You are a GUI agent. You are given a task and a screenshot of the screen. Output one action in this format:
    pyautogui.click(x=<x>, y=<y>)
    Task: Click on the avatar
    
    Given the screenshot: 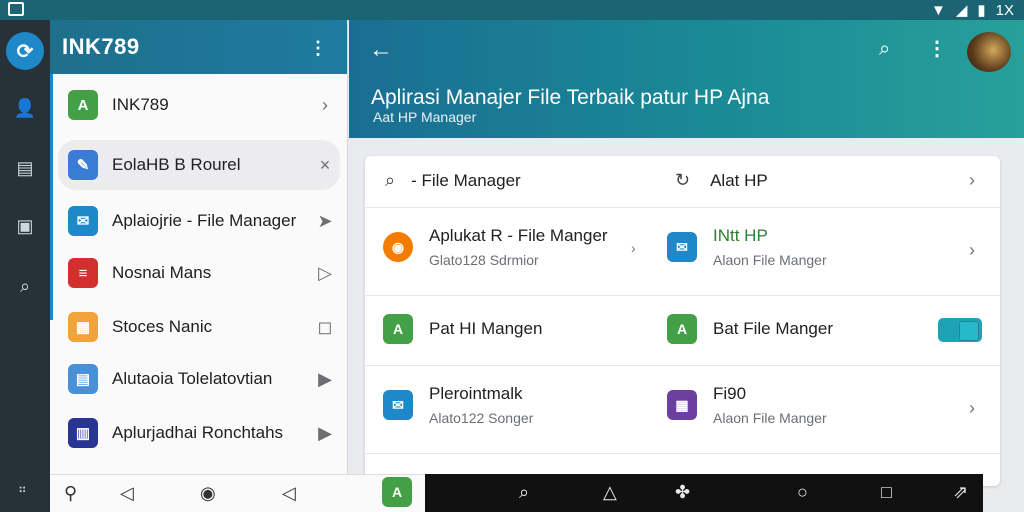 What is the action you would take?
    pyautogui.click(x=989, y=52)
    